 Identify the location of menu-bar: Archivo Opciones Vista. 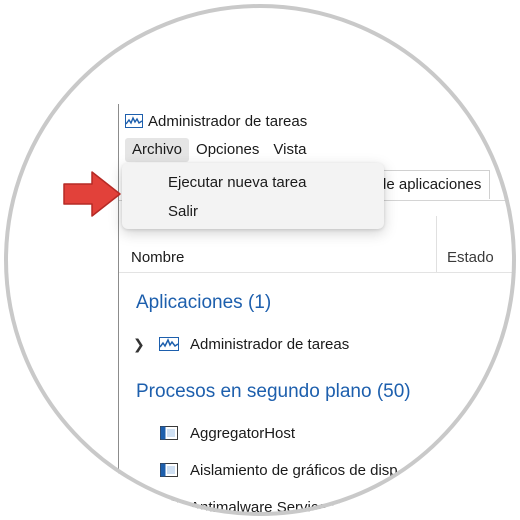
(317, 150).